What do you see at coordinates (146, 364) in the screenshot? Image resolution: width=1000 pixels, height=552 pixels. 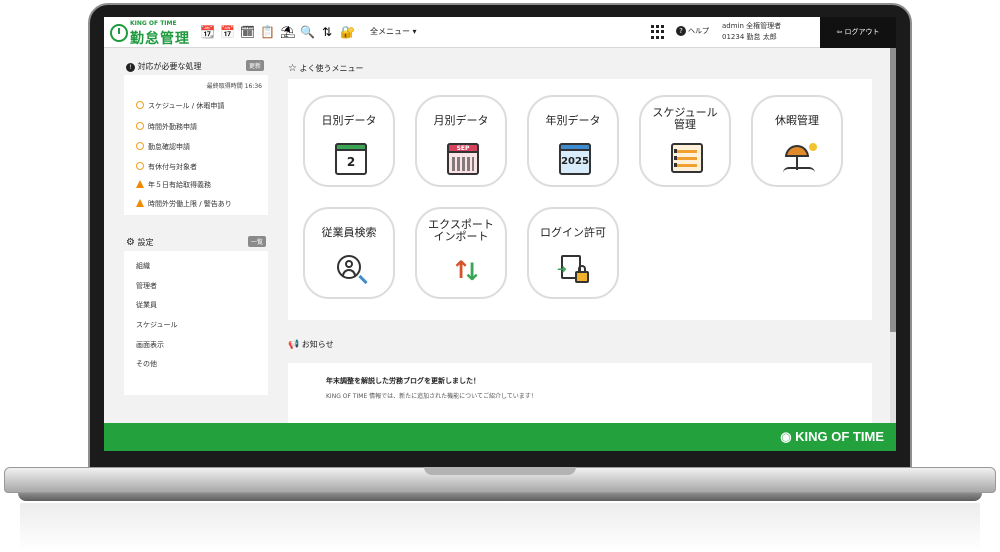 I see `settings-item-other: その他` at bounding box center [146, 364].